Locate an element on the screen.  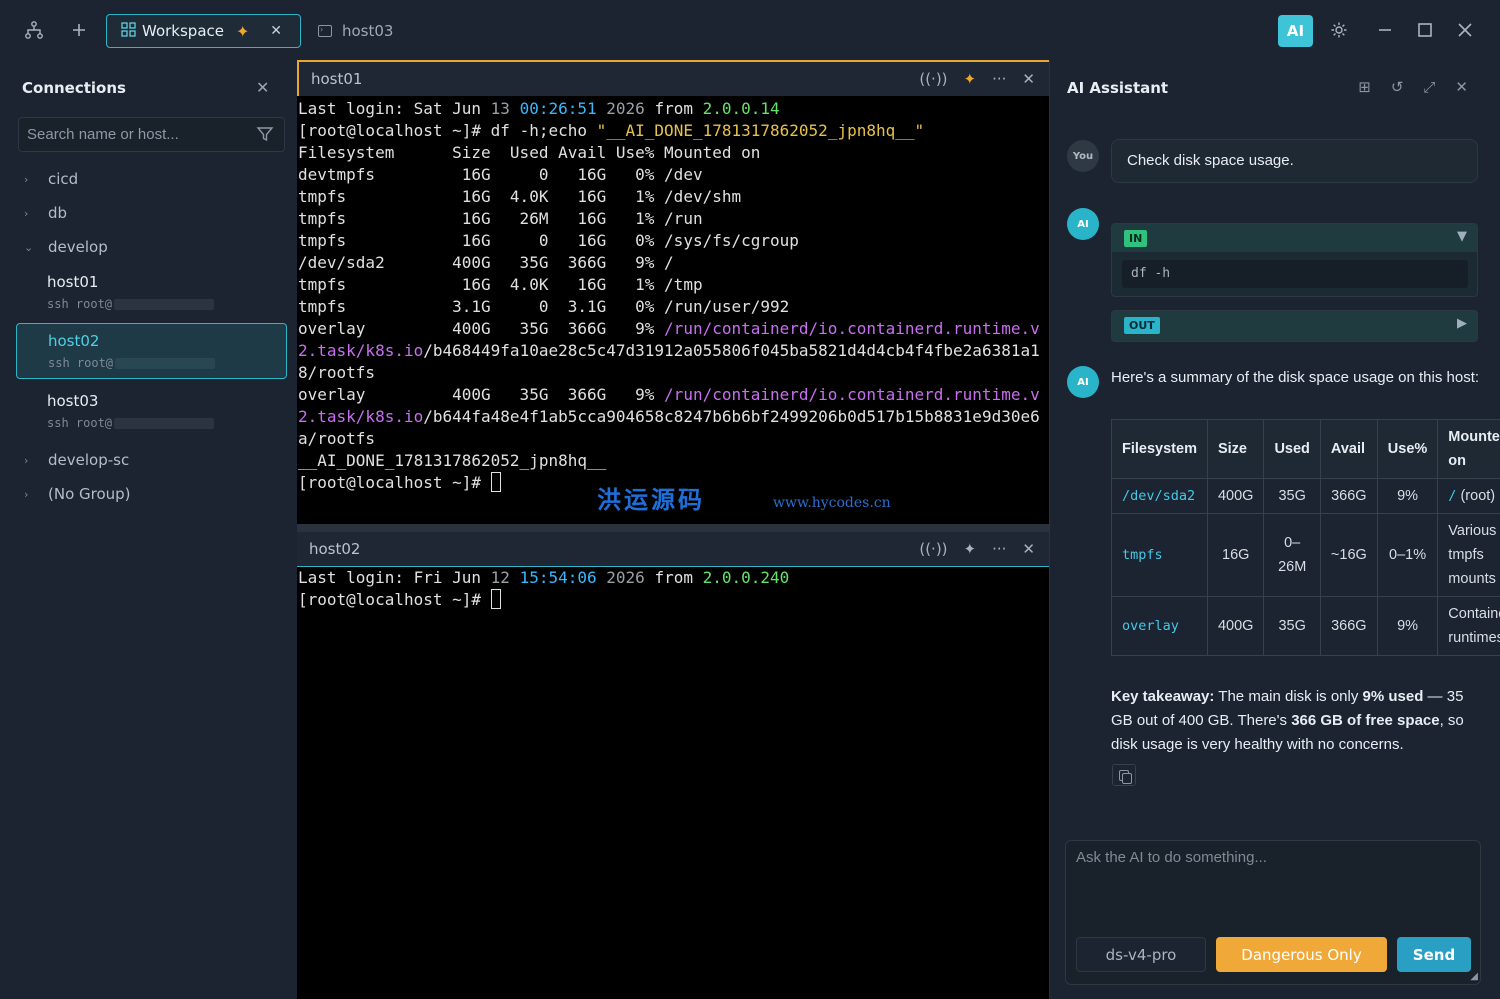
column-header: Use% is located at coordinates (1407, 449).